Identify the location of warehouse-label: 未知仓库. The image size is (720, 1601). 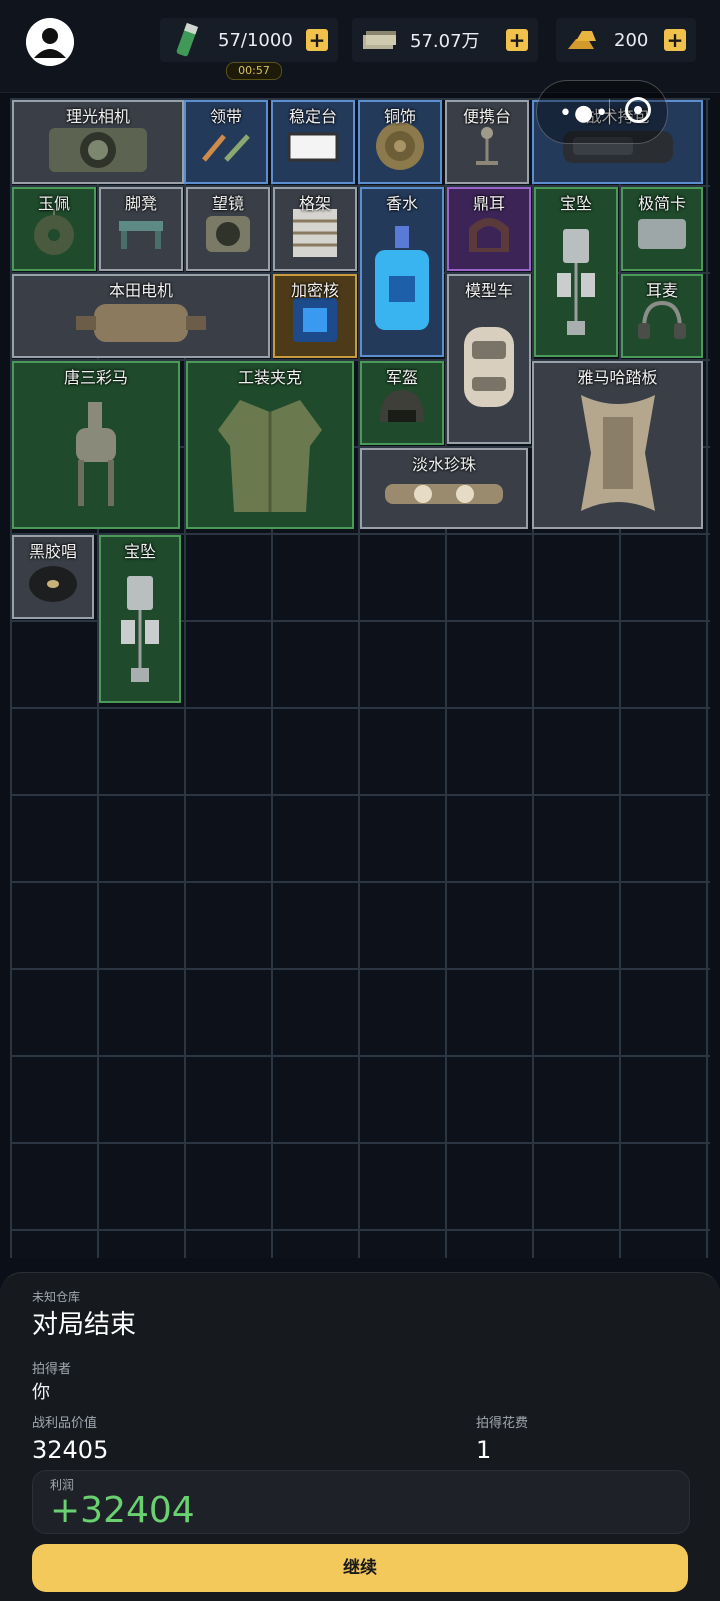
(56, 1297).